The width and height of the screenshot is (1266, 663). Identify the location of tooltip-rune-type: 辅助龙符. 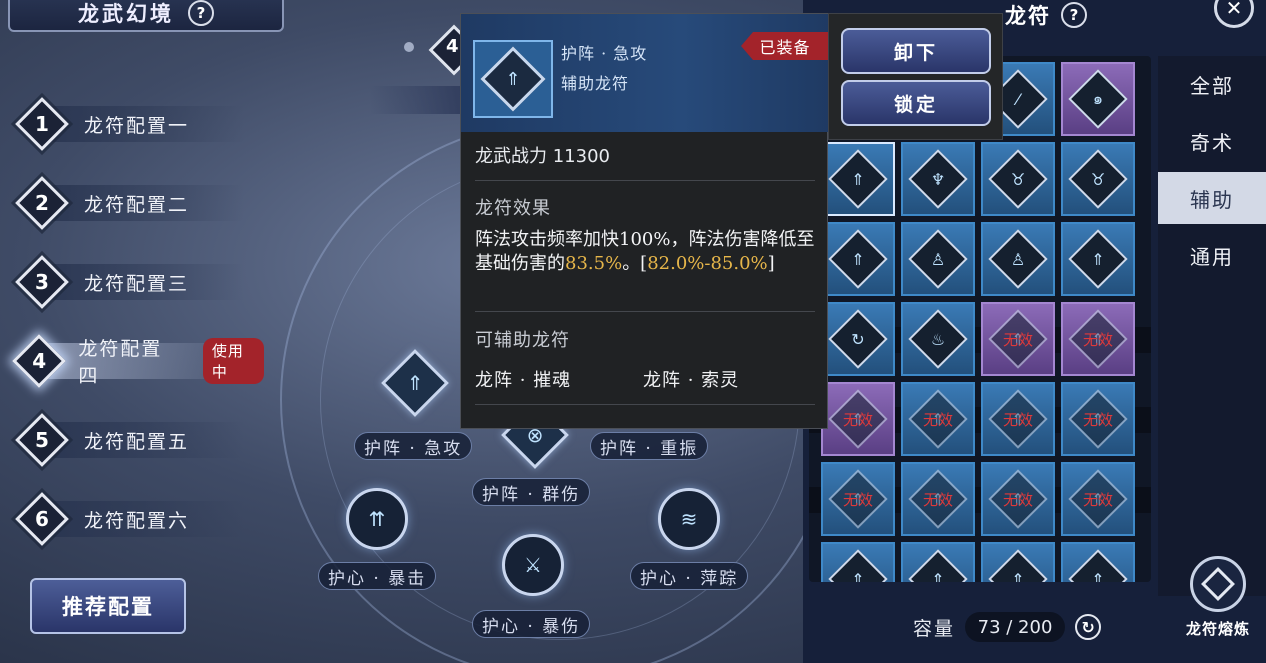
(595, 83).